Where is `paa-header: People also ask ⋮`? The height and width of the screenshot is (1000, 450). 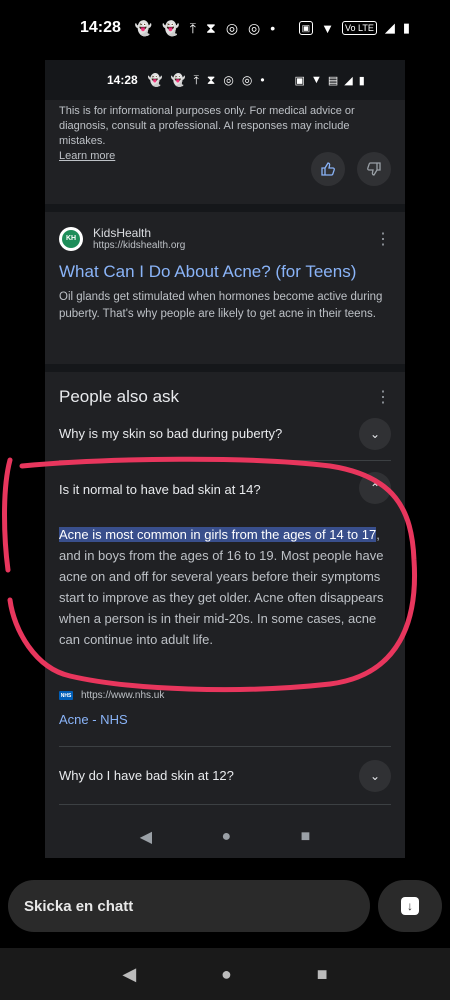 paa-header: People also ask ⋮ is located at coordinates (225, 392).